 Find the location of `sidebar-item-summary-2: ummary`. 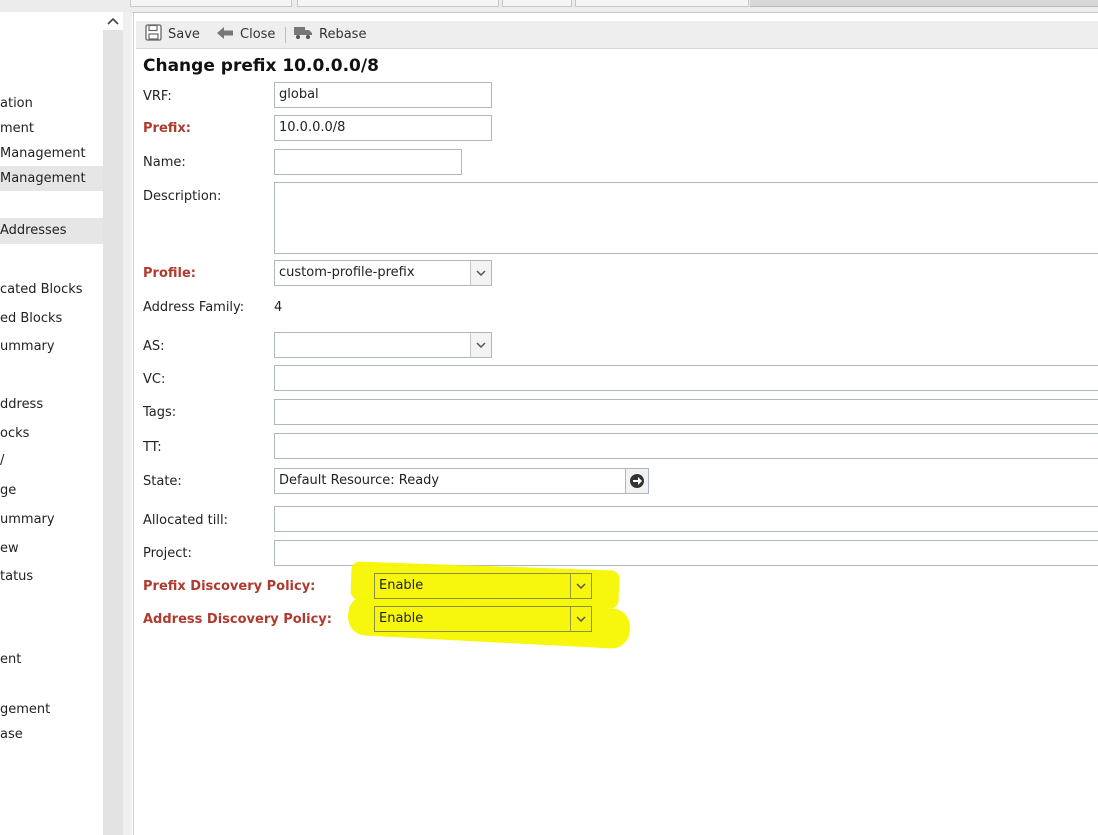

sidebar-item-summary-2: ummary is located at coordinates (51, 519).